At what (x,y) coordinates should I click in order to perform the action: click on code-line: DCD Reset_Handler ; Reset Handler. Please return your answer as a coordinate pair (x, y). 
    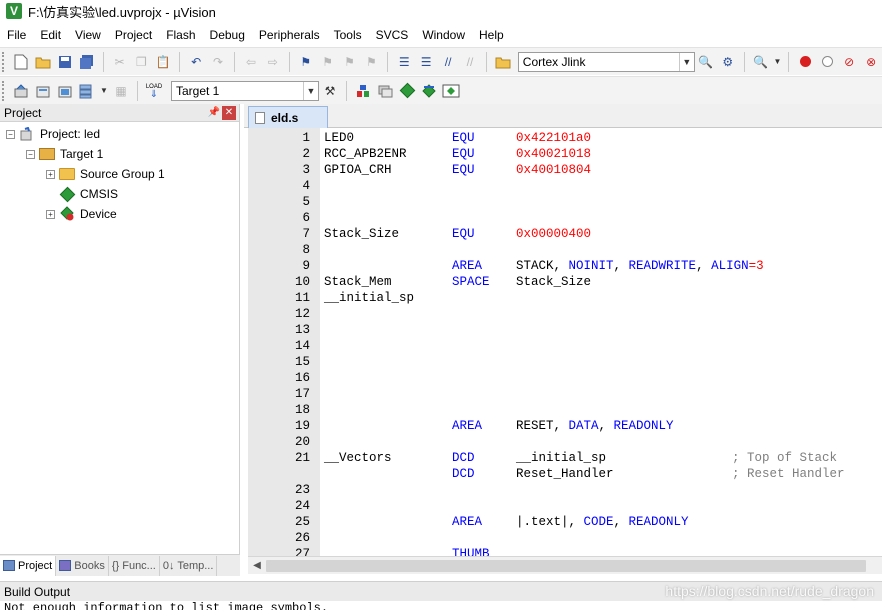
    Looking at the image, I should click on (565, 474).